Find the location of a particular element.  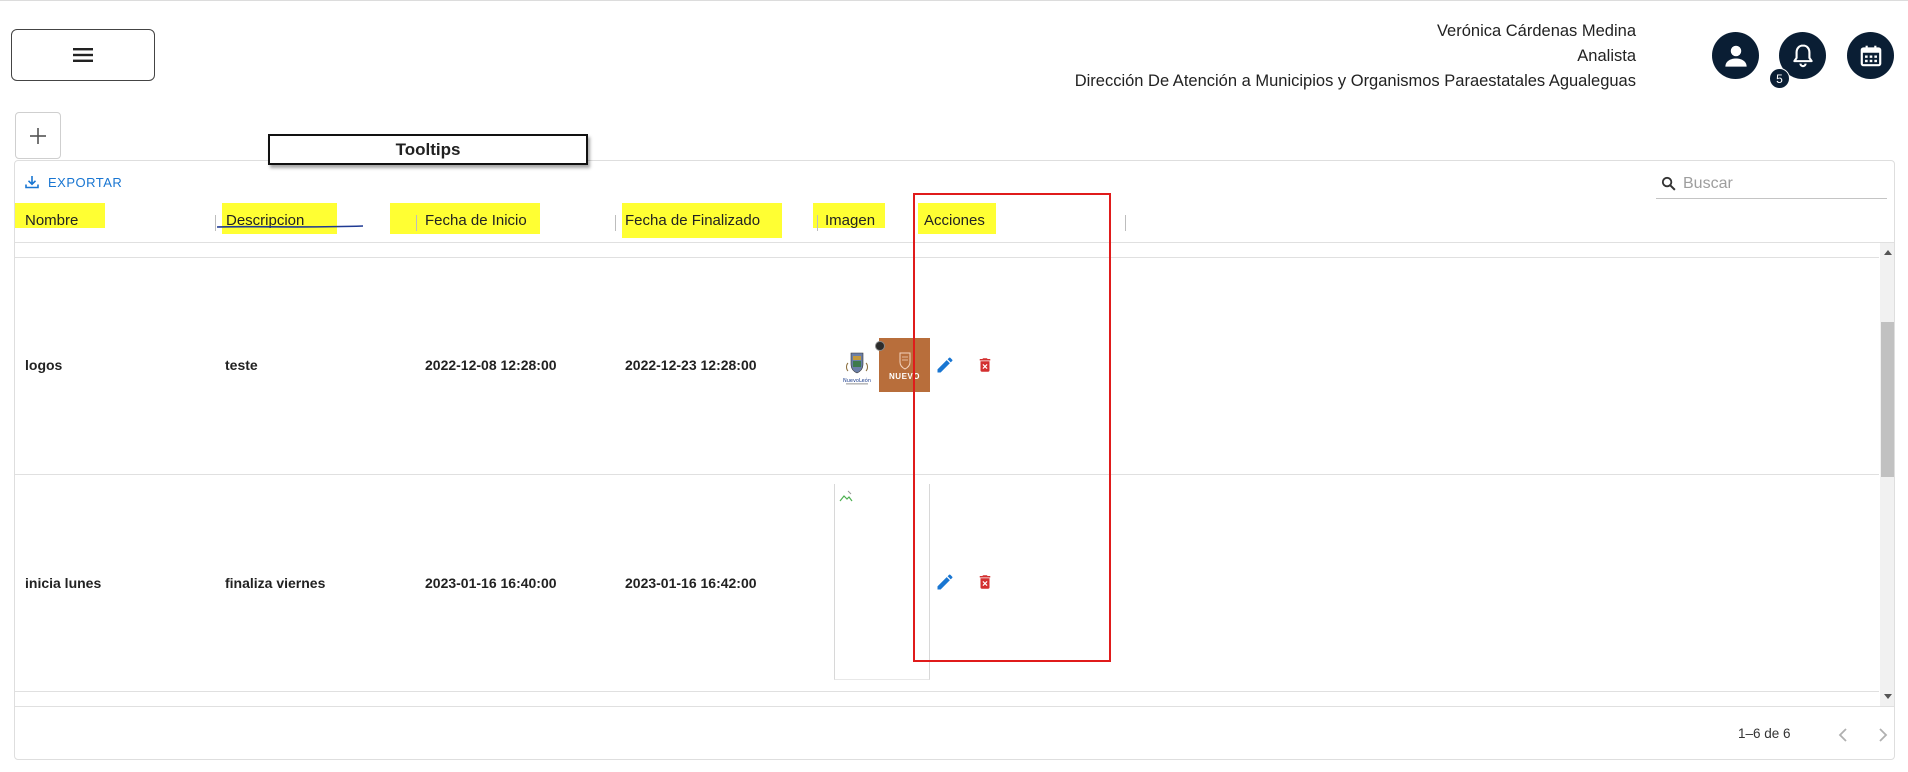

pen-underline-mark is located at coordinates (290, 226).